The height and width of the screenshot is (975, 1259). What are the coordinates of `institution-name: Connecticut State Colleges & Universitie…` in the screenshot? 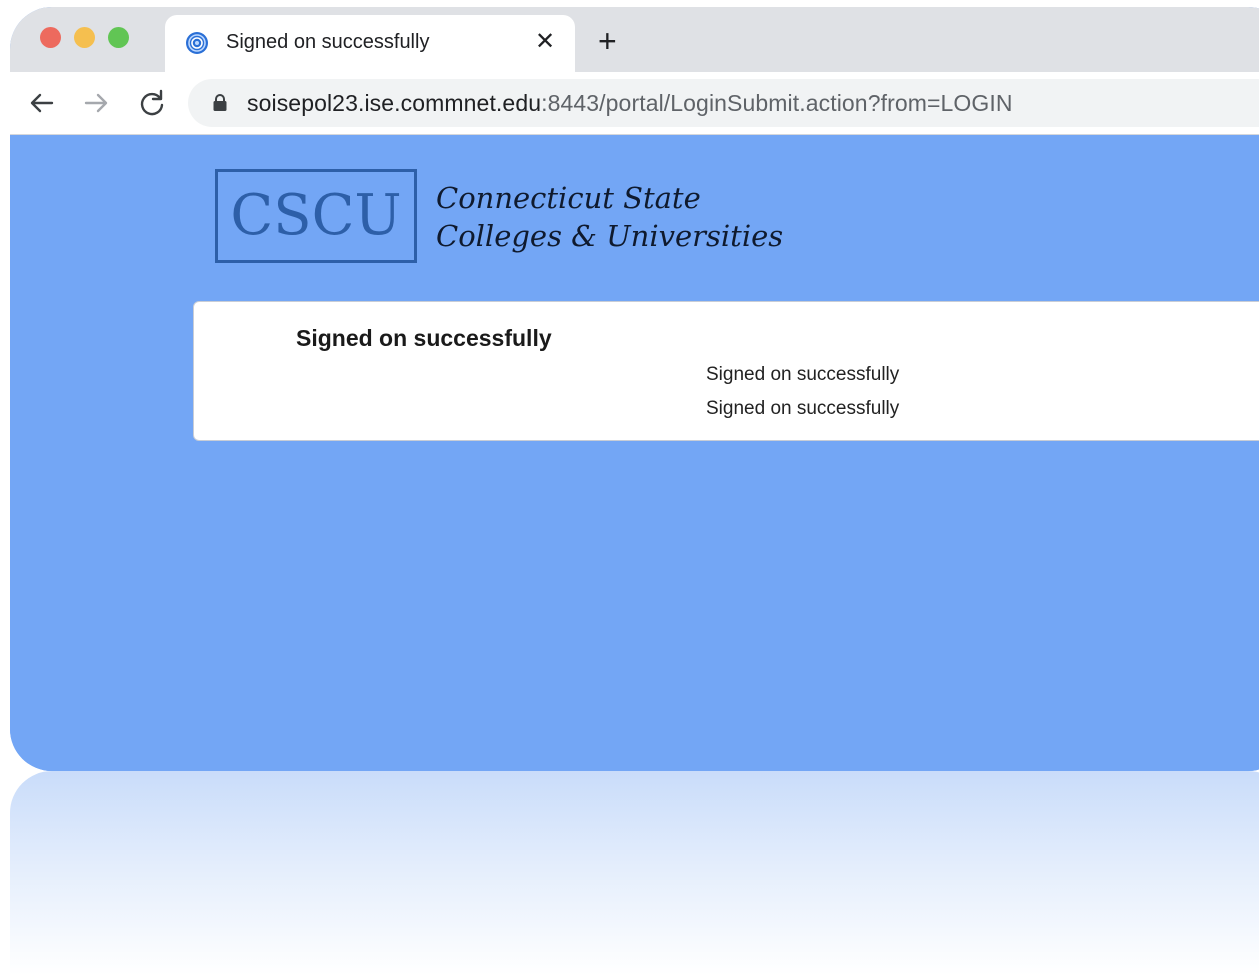 It's located at (609, 217).